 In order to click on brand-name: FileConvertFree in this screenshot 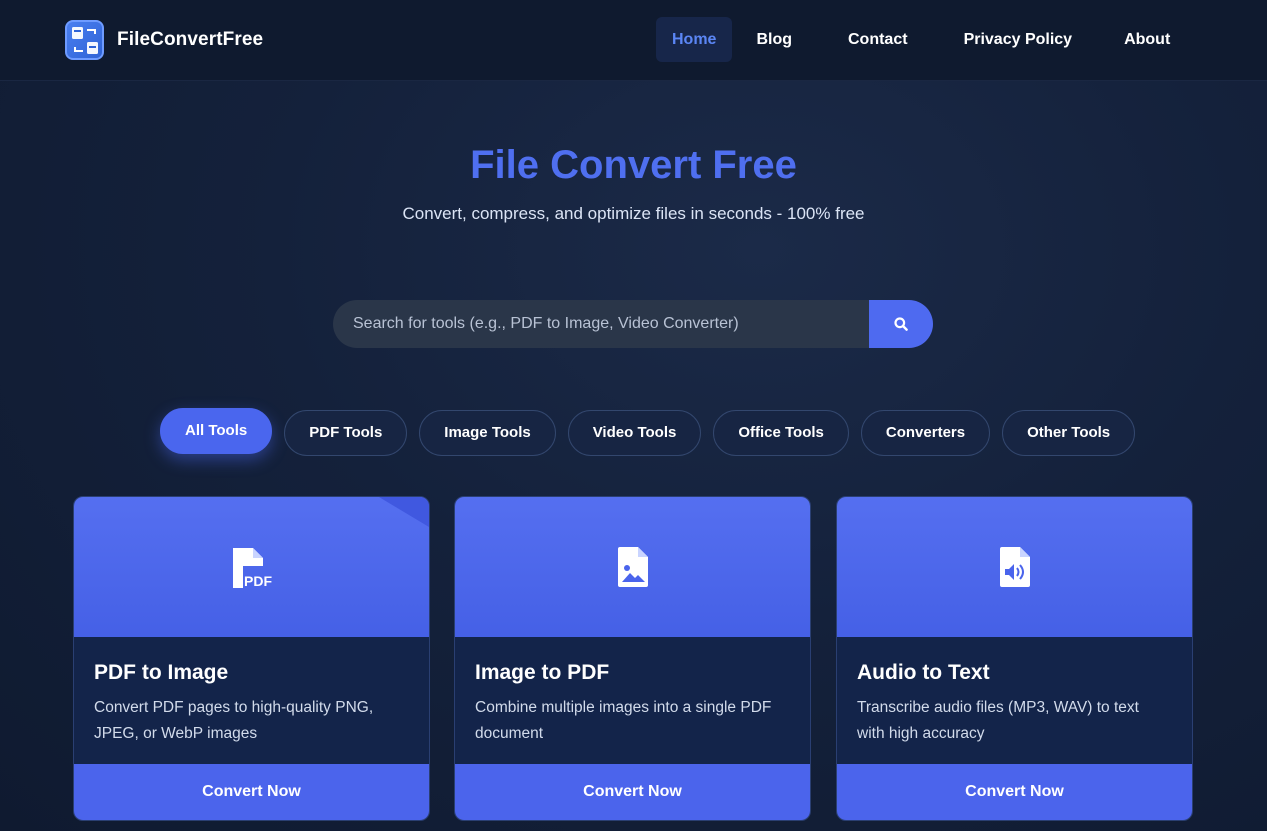, I will do `click(190, 39)`.